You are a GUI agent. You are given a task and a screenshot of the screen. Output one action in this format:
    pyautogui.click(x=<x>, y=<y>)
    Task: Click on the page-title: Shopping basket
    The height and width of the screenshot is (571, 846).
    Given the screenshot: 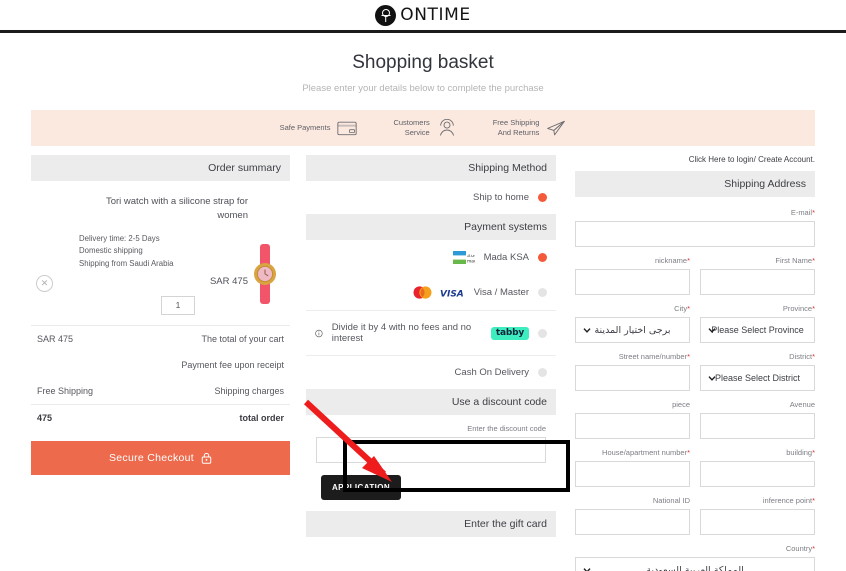 What is the action you would take?
    pyautogui.click(x=423, y=62)
    